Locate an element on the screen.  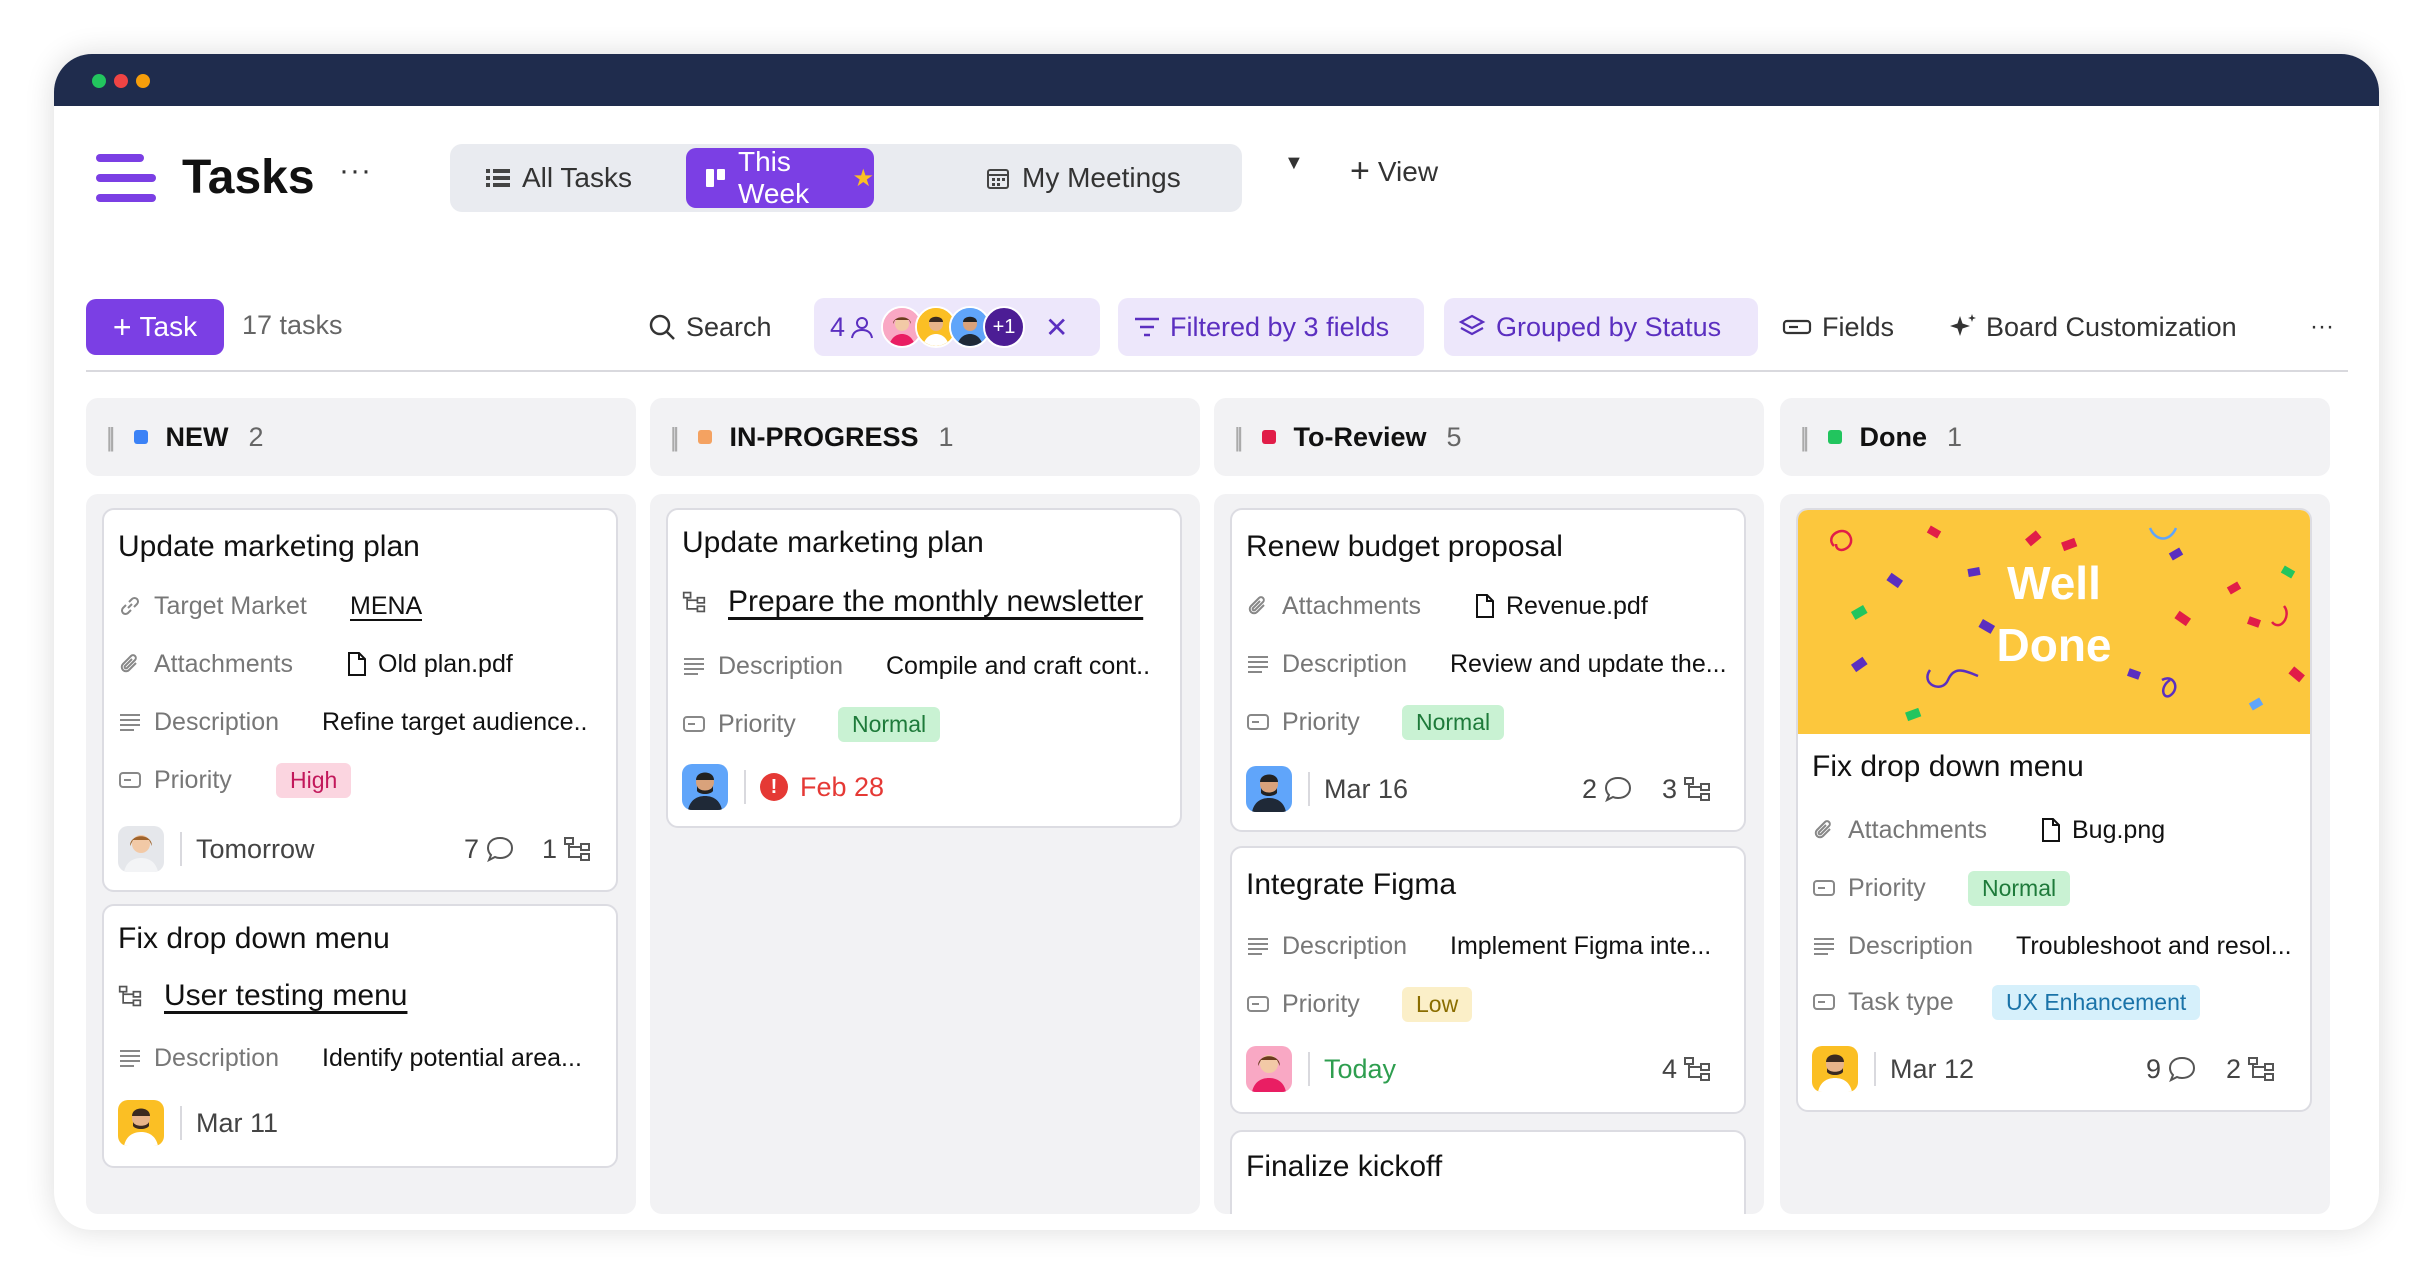
due-date: Mar 12 is located at coordinates (1932, 1069).